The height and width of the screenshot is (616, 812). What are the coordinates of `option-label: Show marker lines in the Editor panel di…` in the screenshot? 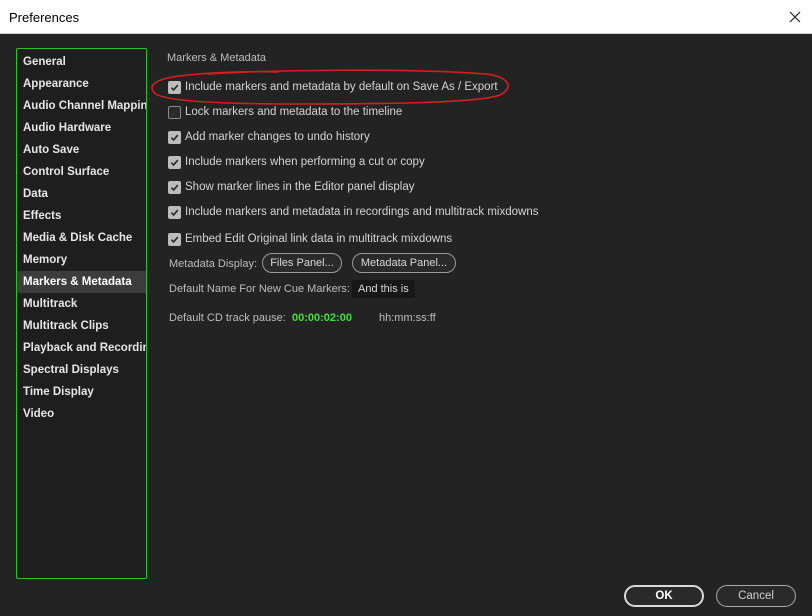 It's located at (300, 187).